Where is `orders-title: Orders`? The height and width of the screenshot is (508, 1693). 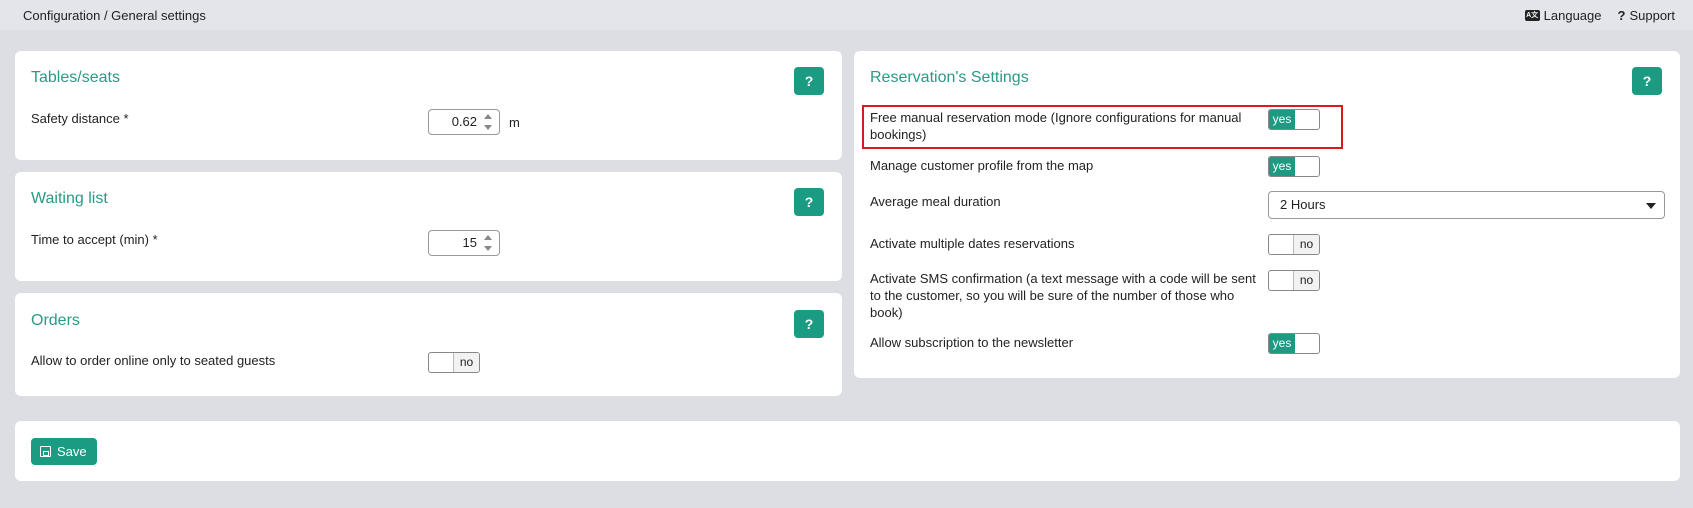
orders-title: Orders is located at coordinates (55, 320).